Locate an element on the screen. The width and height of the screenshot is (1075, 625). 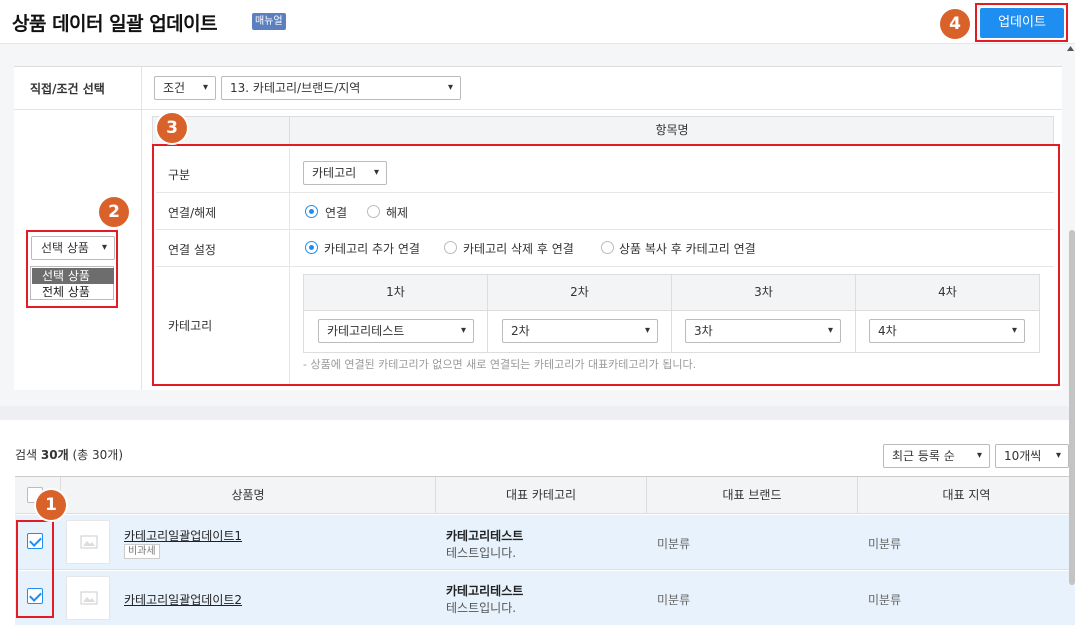
item-name-header: 항목명 is located at coordinates (672, 130).